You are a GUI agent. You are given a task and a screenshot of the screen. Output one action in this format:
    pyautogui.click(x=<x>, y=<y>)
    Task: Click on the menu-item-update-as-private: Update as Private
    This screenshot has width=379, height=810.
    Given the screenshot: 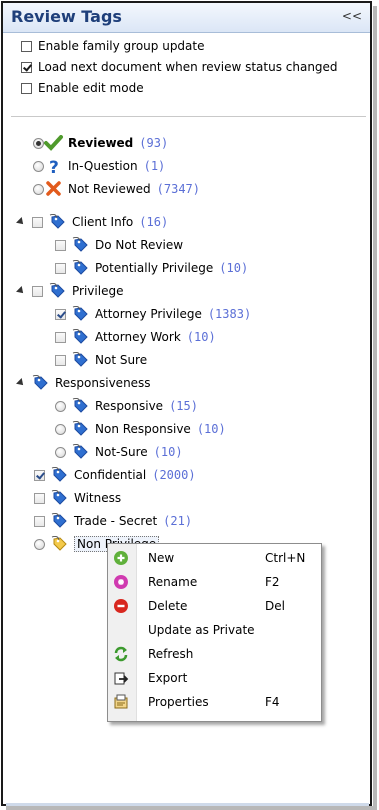 What is the action you would take?
    pyautogui.click(x=213, y=630)
    